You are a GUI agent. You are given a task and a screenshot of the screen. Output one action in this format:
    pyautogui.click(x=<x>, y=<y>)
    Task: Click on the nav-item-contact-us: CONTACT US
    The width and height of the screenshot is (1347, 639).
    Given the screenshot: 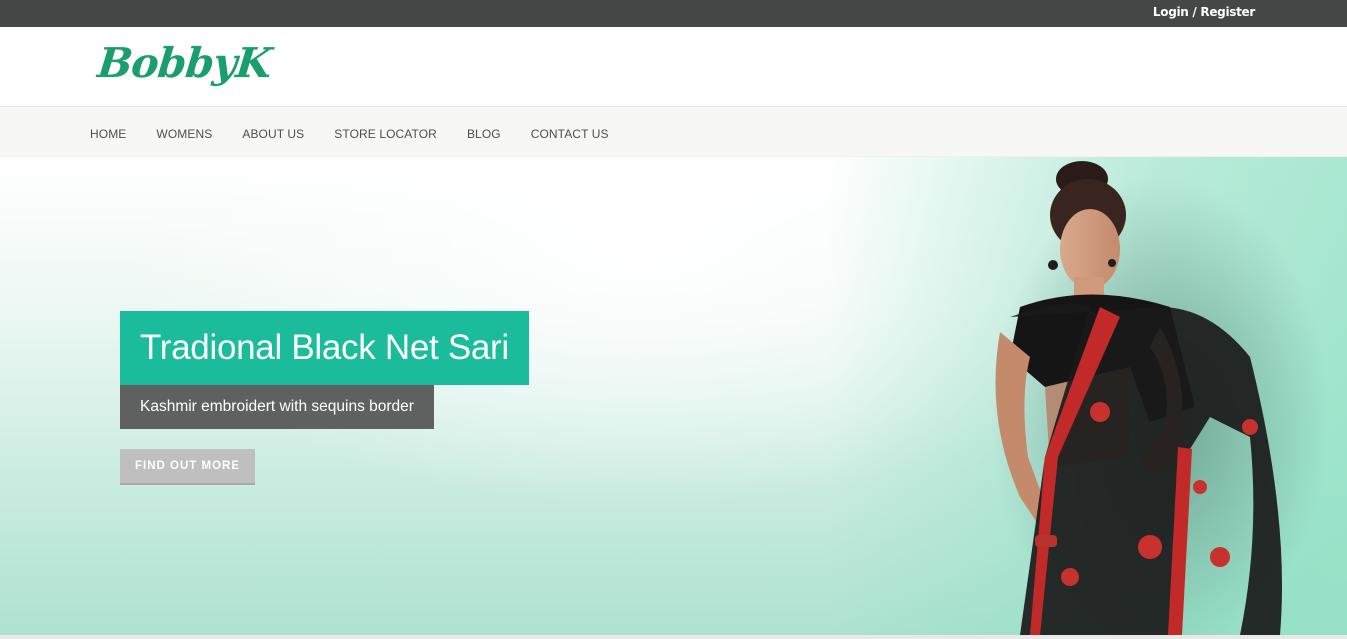 What is the action you would take?
    pyautogui.click(x=570, y=134)
    